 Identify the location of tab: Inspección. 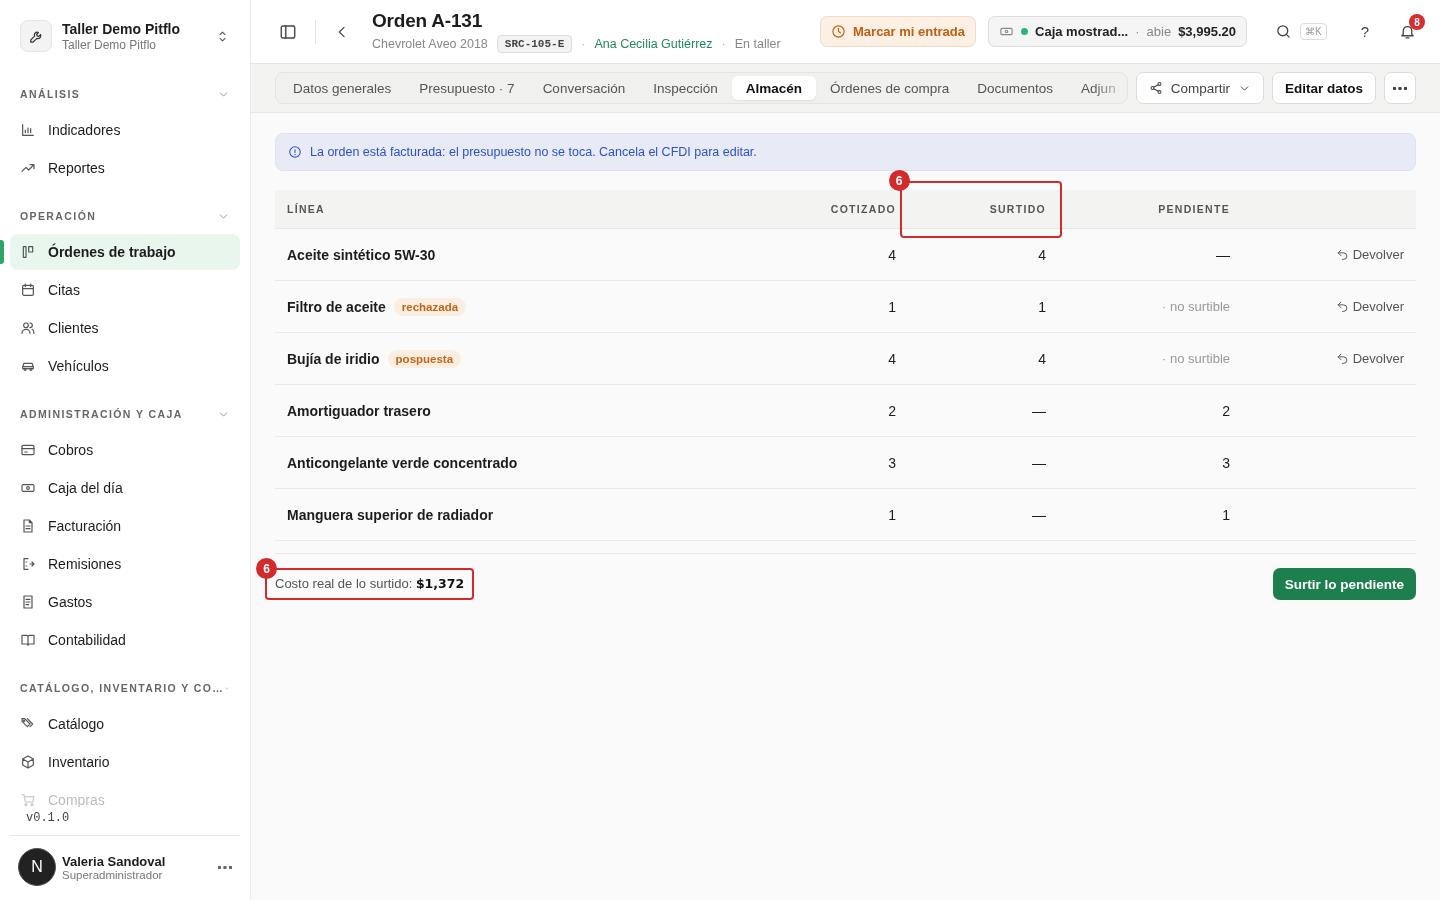
(685, 88).